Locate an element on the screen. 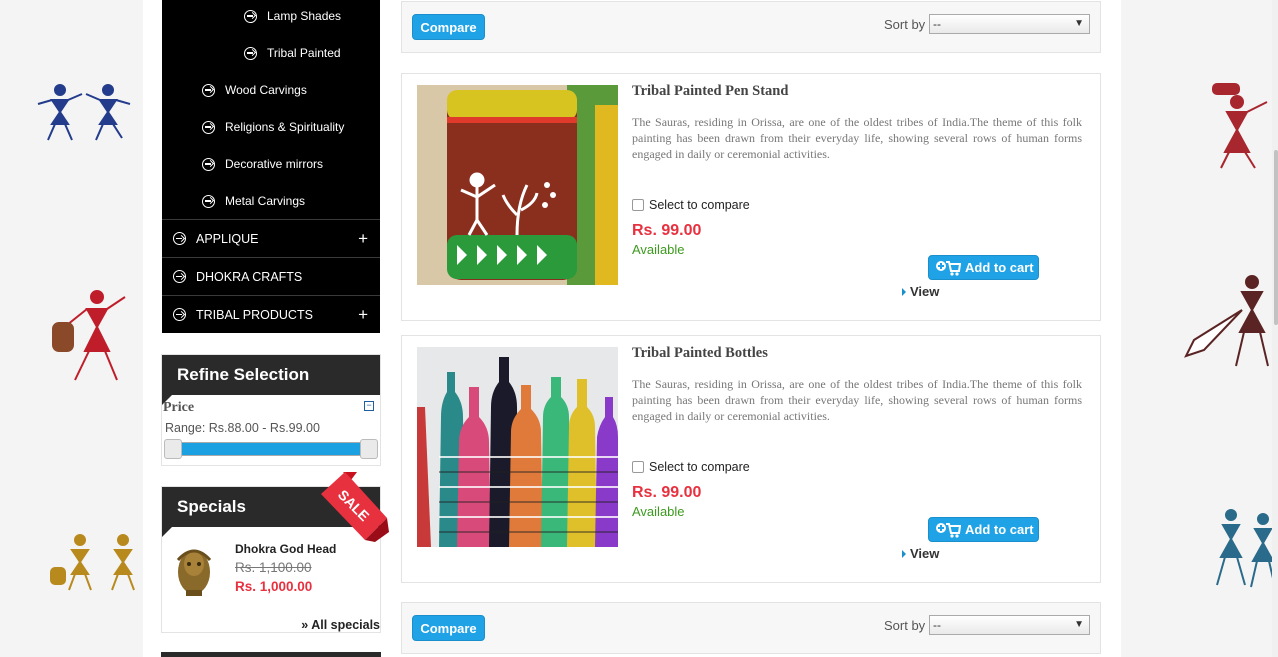 This screenshot has width=1278, height=657. category-tribal-products: TRIBAL PRODUCTS + is located at coordinates (271, 314).